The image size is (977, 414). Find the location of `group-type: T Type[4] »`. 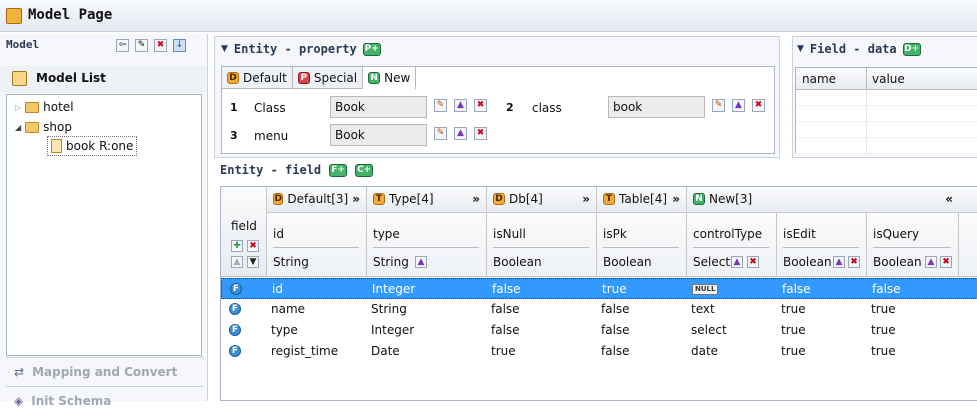

group-type: T Type[4] » is located at coordinates (427, 199).